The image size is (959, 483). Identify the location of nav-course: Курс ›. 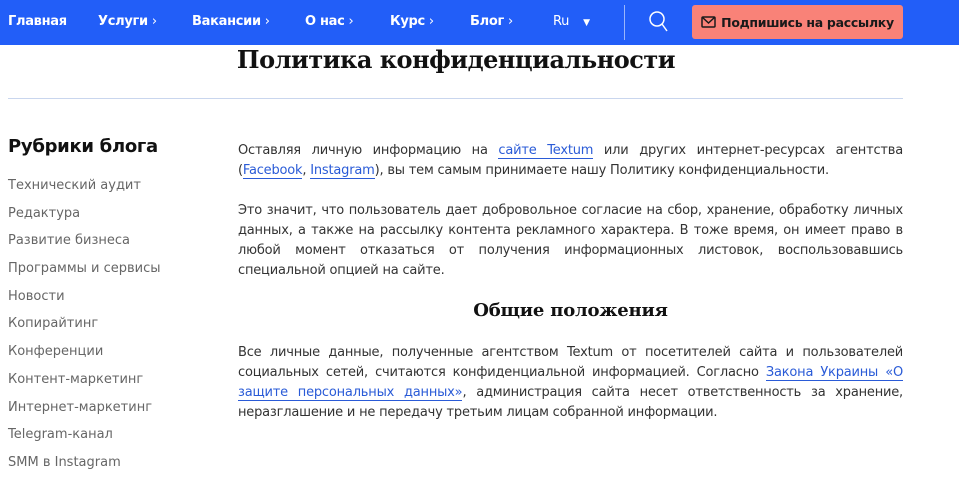
(412, 21).